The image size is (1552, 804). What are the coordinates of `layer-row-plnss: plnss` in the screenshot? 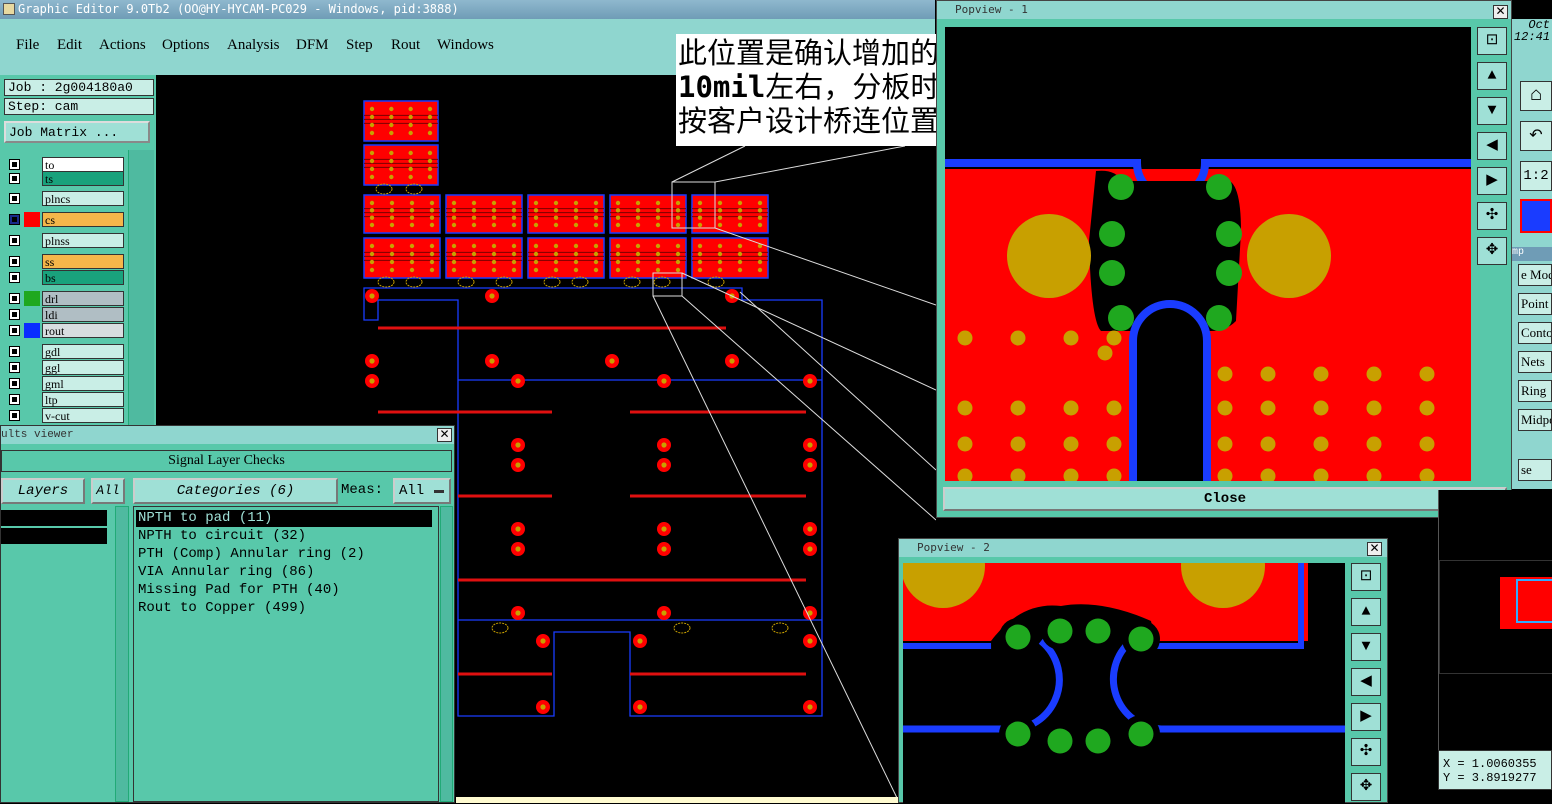 It's located at (66, 240).